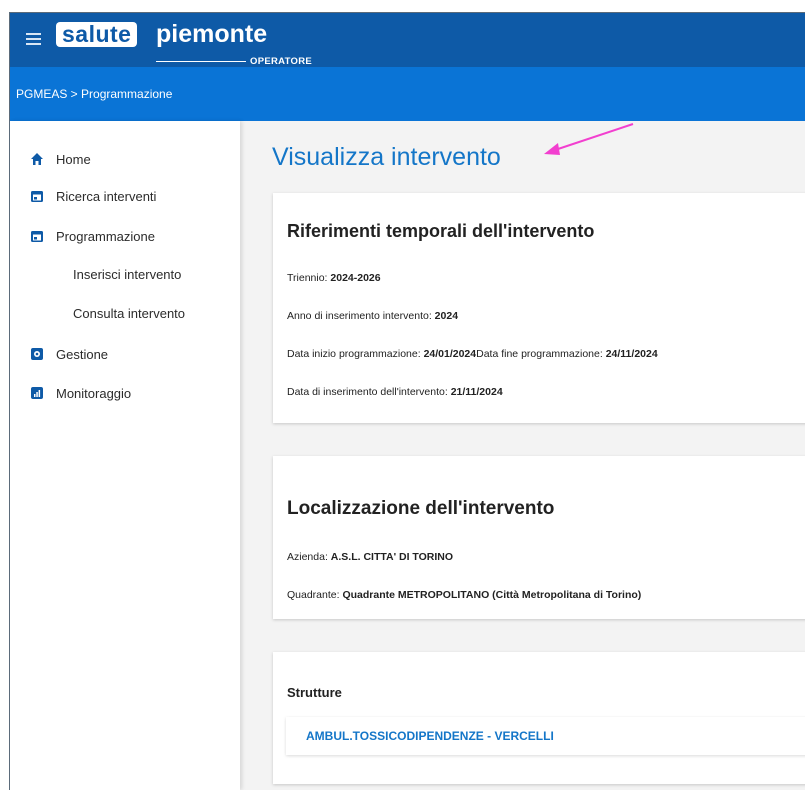 The height and width of the screenshot is (790, 805). Describe the element at coordinates (82, 354) in the screenshot. I see `sidebar-item-label: Gestione` at that location.